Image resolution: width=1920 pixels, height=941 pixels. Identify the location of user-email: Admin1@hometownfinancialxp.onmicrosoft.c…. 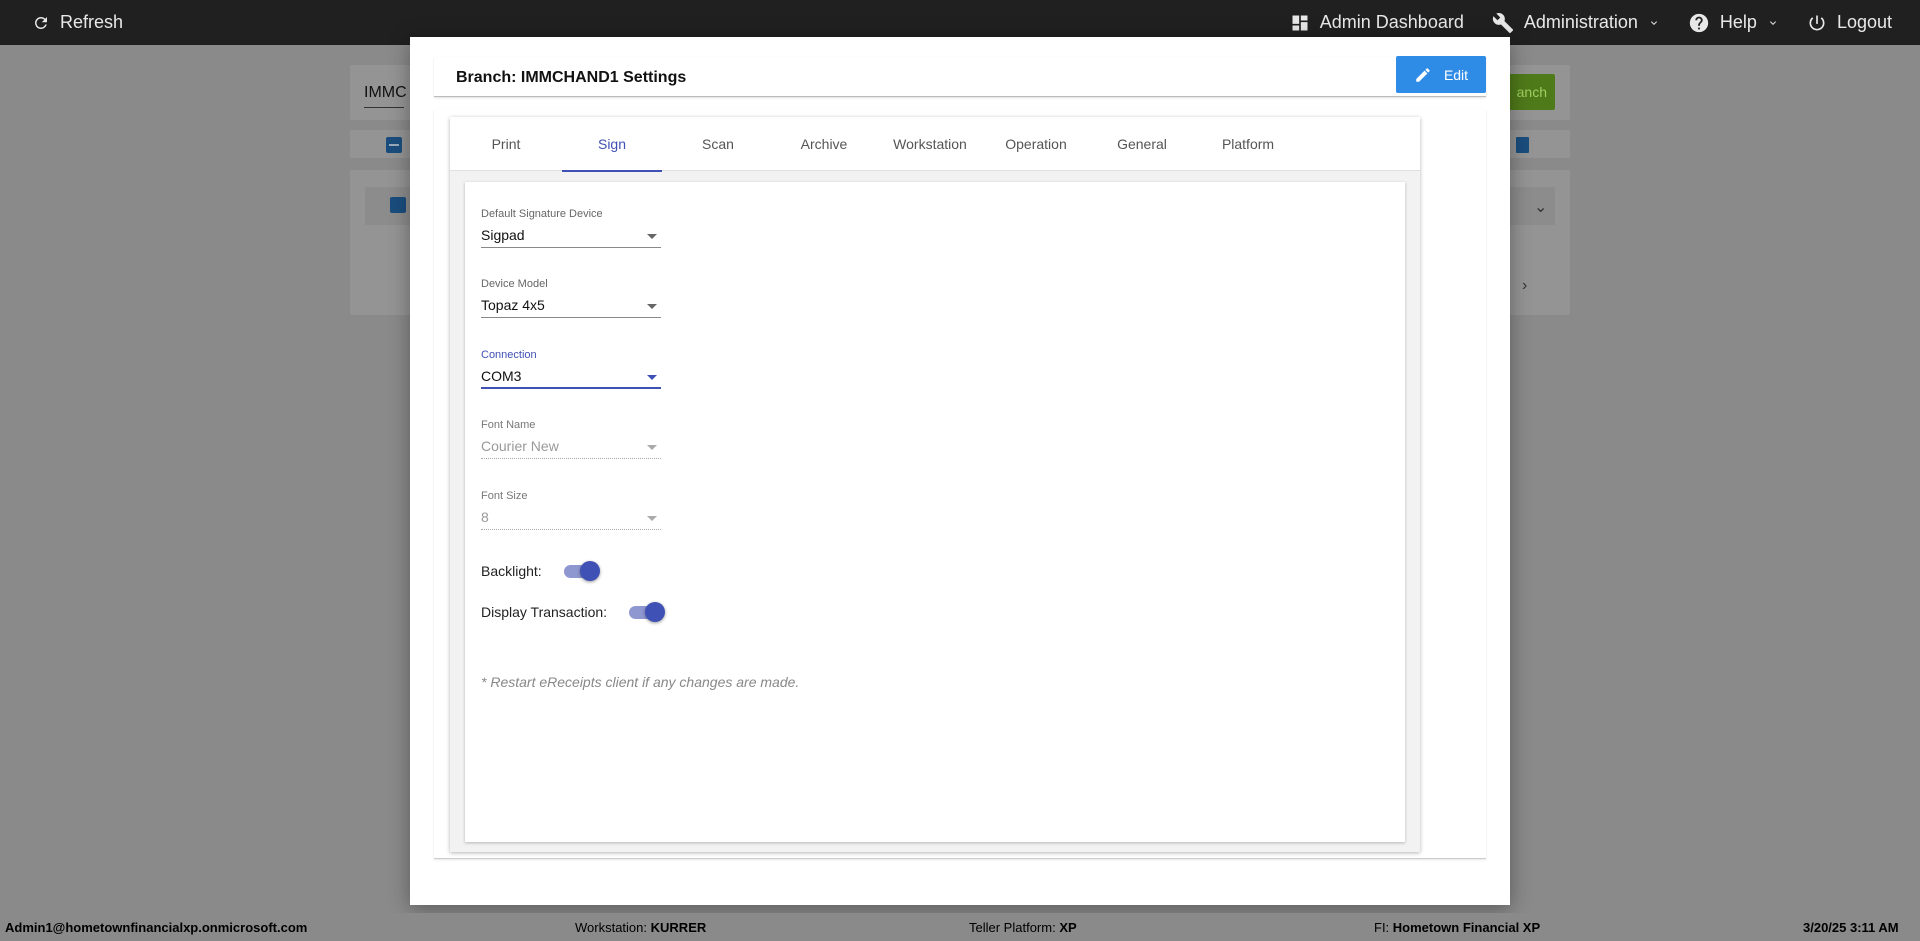
(156, 927).